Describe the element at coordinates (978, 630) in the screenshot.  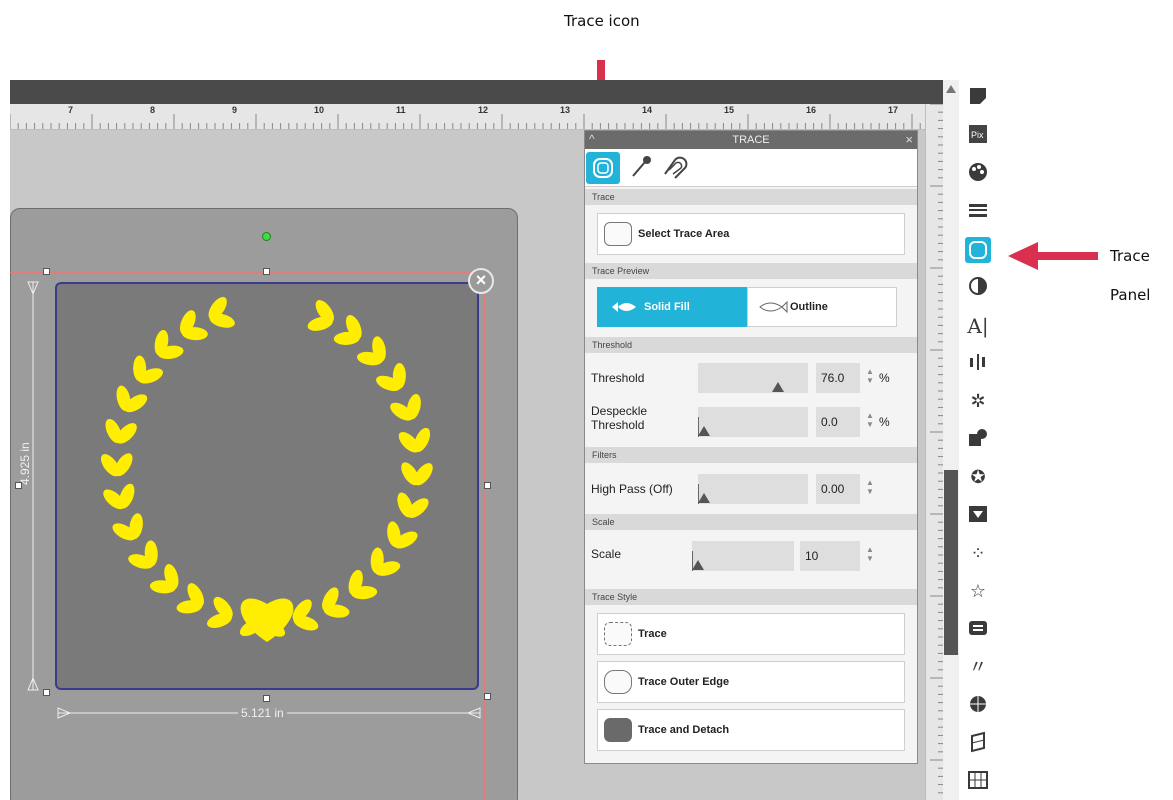
I see `layers-icon` at that location.